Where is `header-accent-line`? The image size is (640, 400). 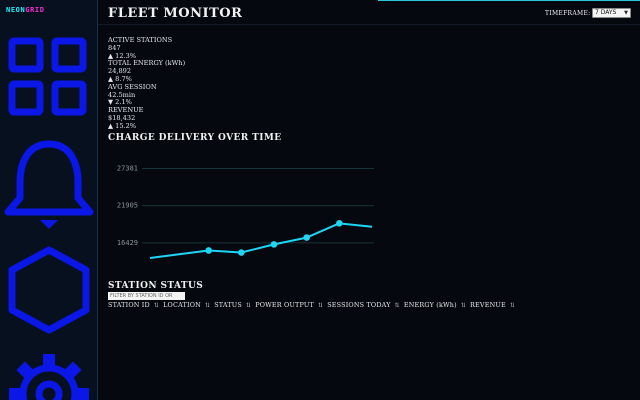
header-accent-line is located at coordinates (509, 0).